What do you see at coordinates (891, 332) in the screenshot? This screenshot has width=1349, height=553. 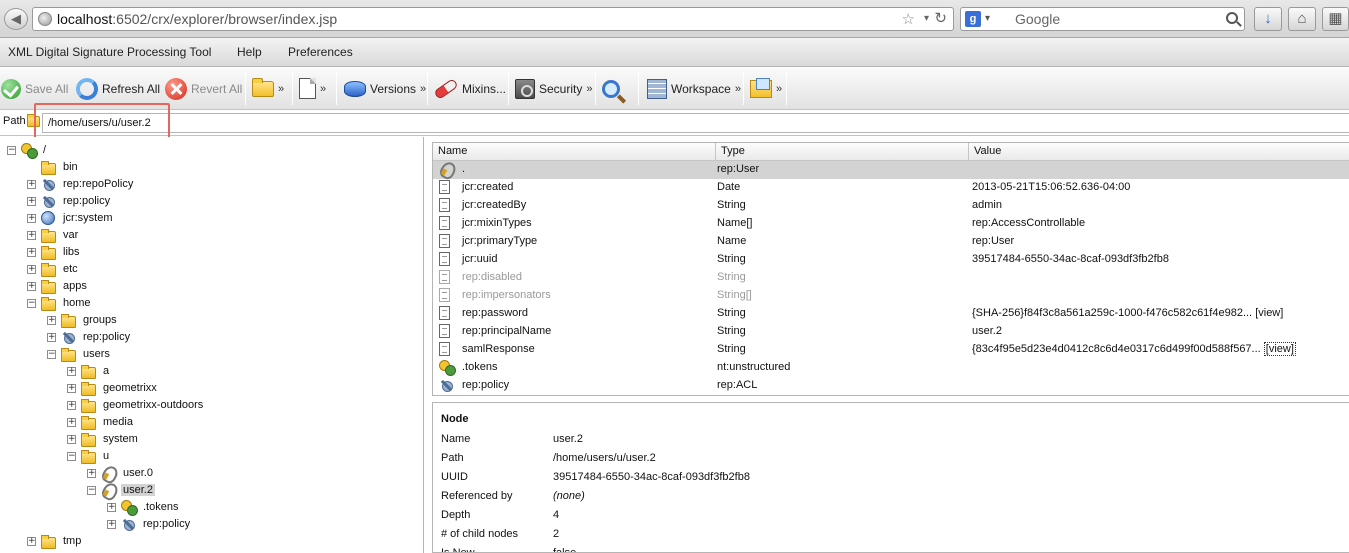 I see `property-row: rep:principalName String user.2` at bounding box center [891, 332].